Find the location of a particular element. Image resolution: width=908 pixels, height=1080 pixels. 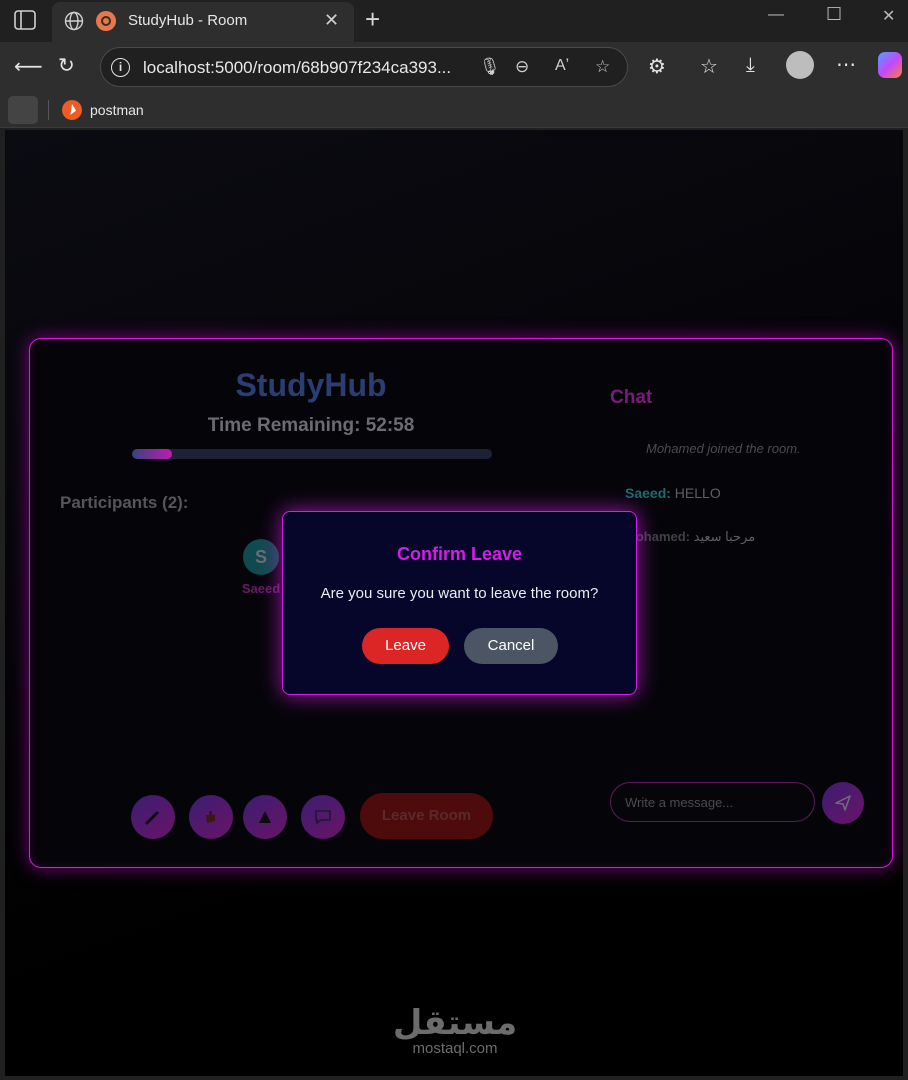

sidebar-toggle-icon is located at coordinates (25, 20).